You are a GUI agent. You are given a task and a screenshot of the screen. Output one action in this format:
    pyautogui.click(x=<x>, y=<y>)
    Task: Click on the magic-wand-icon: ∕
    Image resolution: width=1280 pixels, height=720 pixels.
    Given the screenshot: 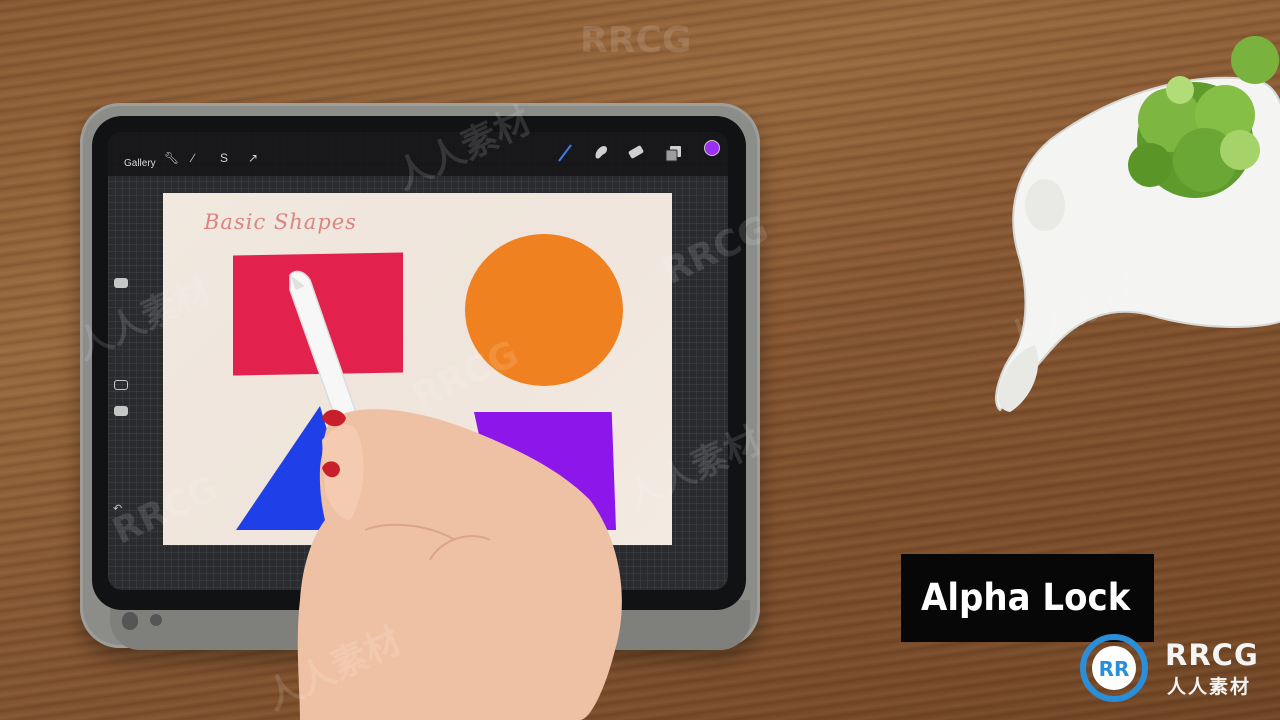 What is the action you would take?
    pyautogui.click(x=193, y=158)
    